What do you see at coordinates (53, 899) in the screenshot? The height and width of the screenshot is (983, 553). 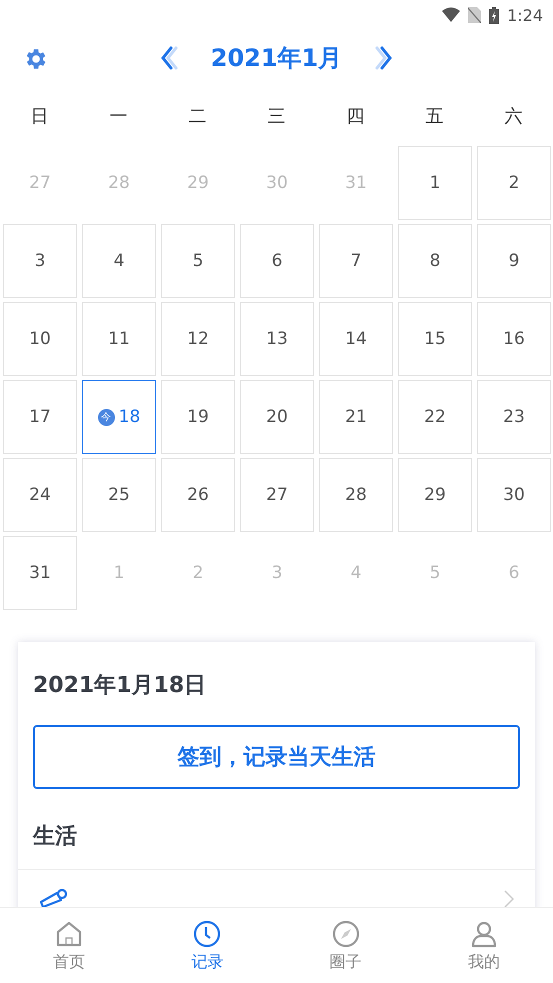 I see `shuttlecock-icon` at bounding box center [53, 899].